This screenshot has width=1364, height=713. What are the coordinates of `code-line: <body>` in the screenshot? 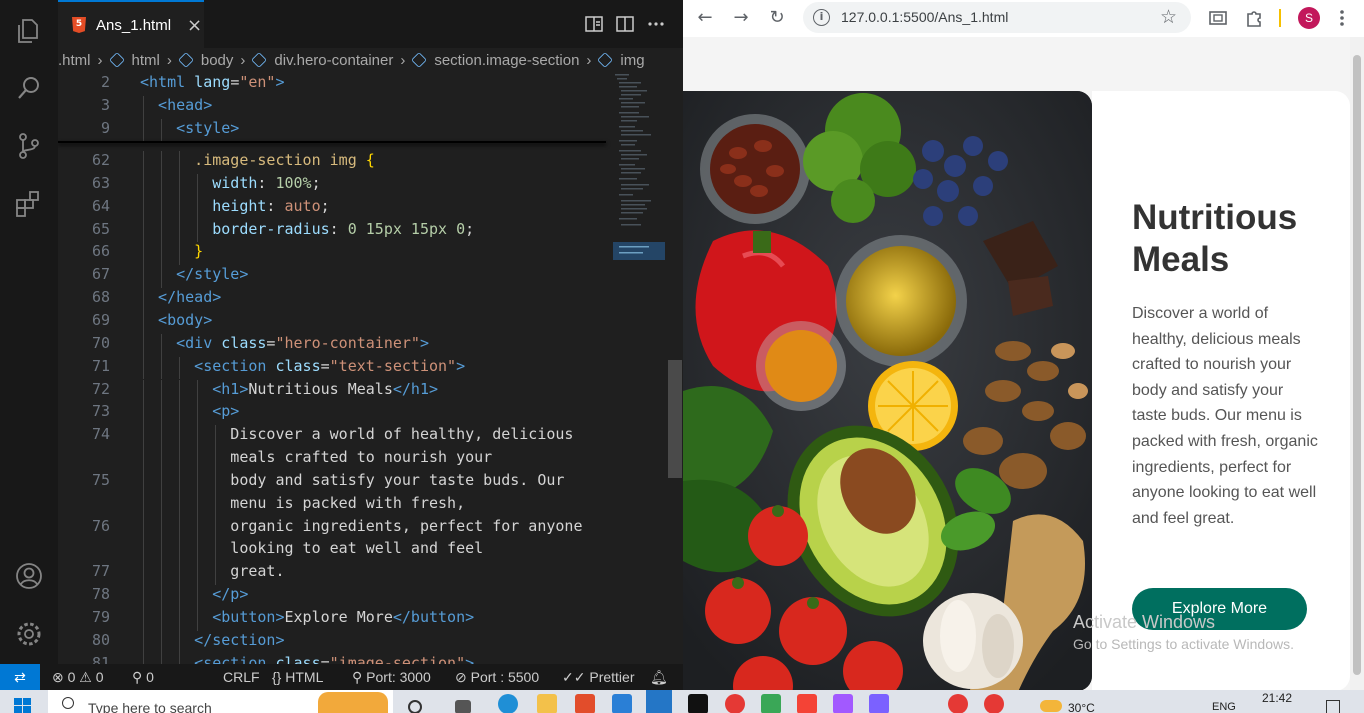 It's located at (185, 320).